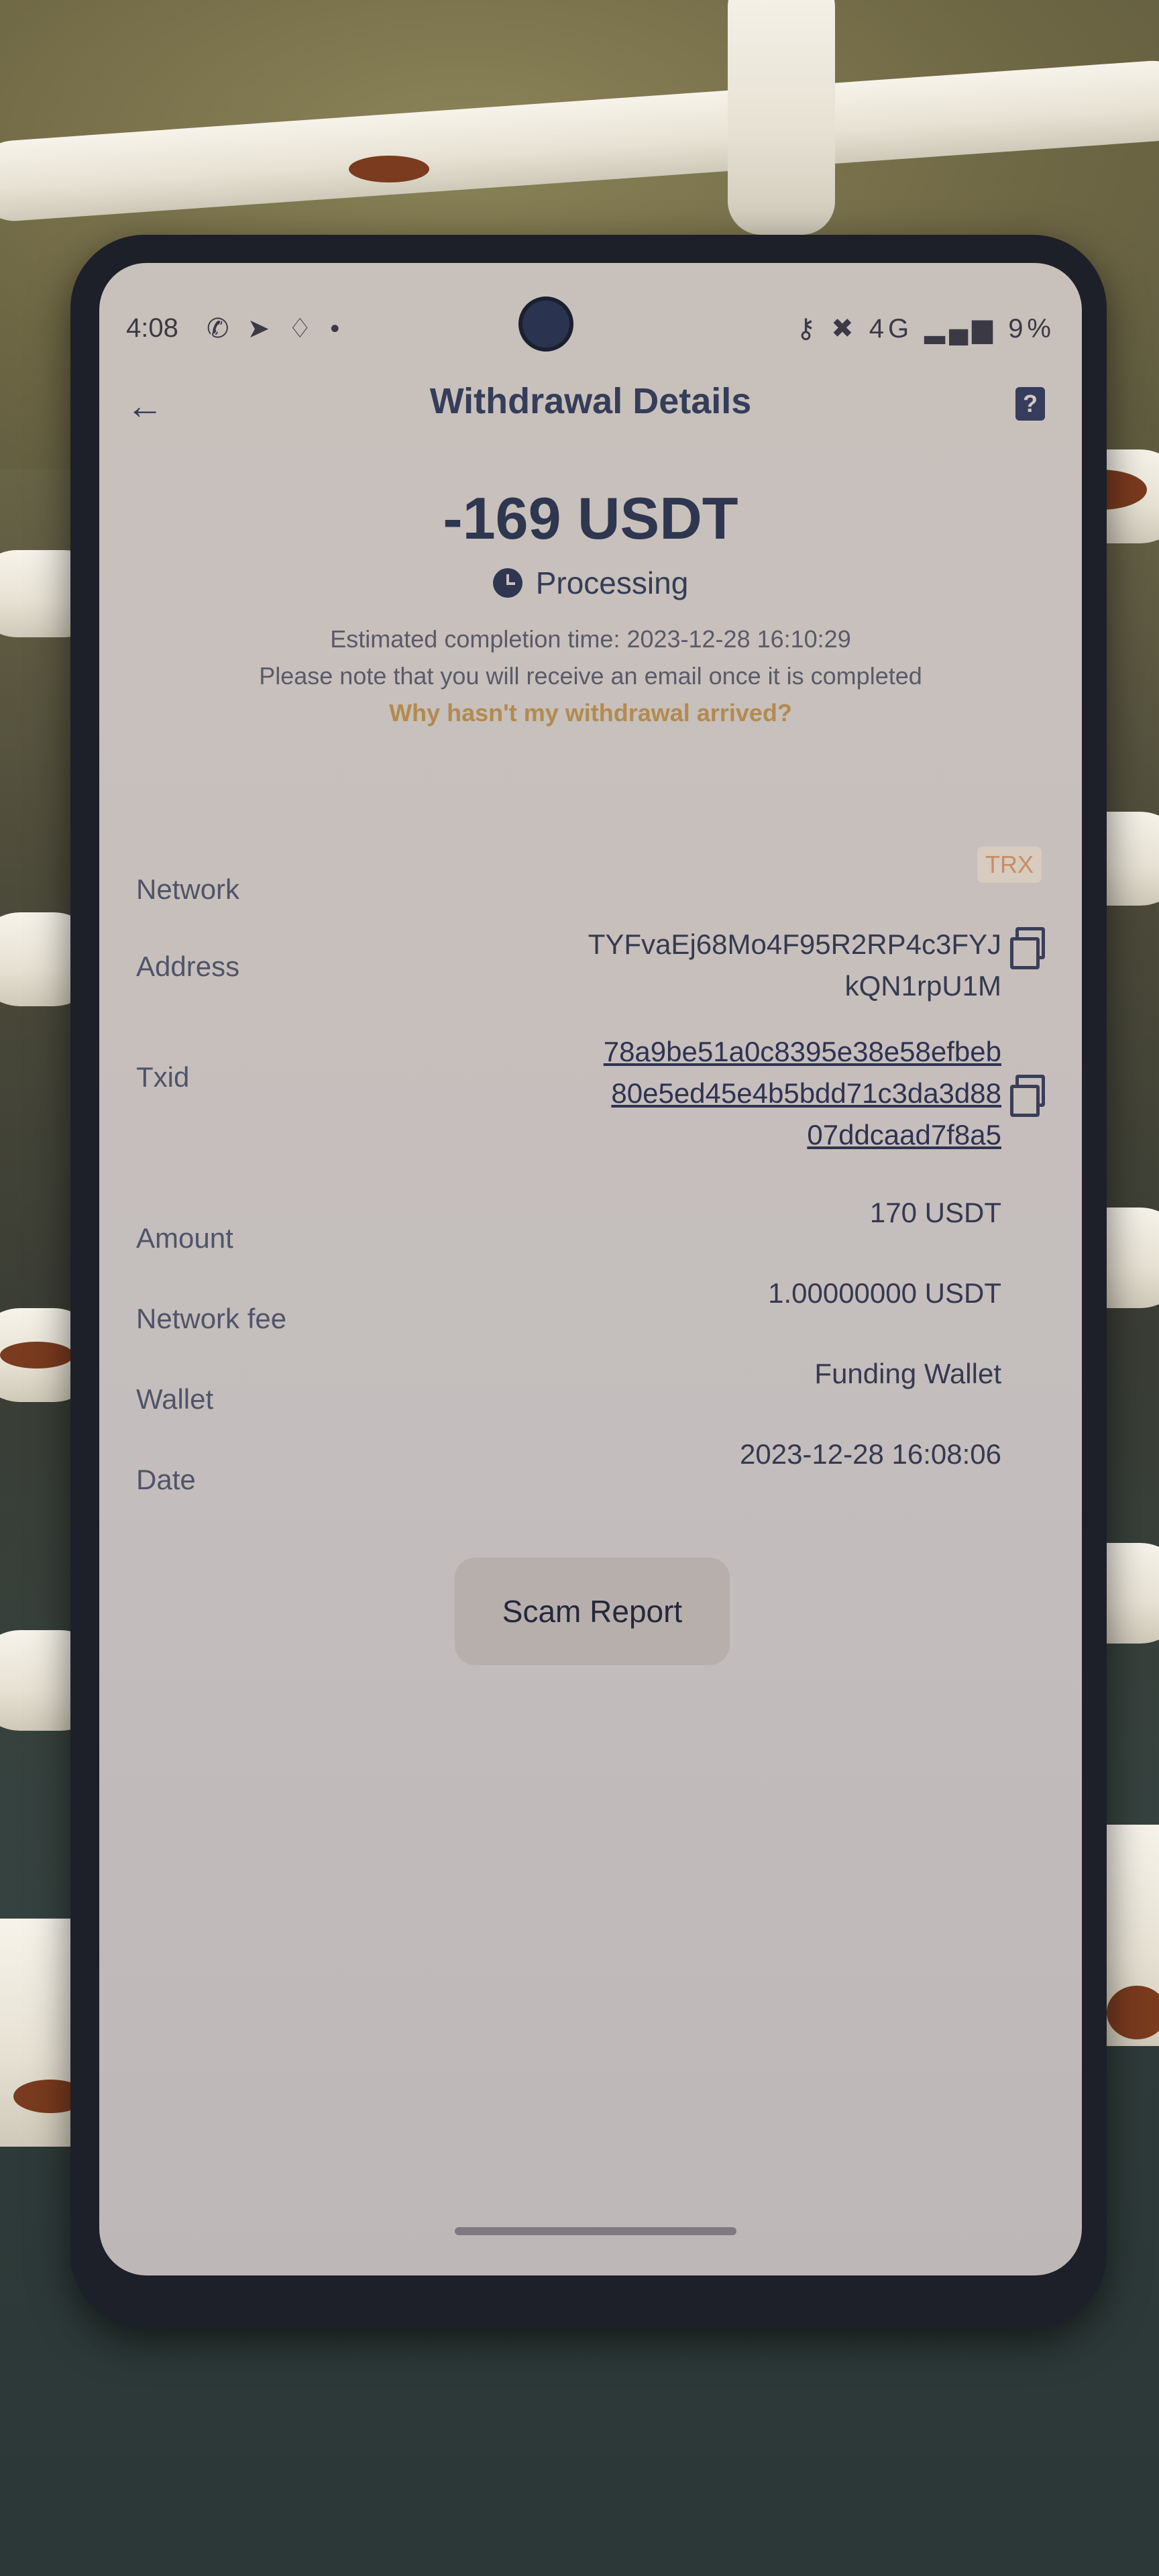 The width and height of the screenshot is (1159, 2576). I want to click on notification-icons: ✆ ➤ ♢ •, so click(276, 328).